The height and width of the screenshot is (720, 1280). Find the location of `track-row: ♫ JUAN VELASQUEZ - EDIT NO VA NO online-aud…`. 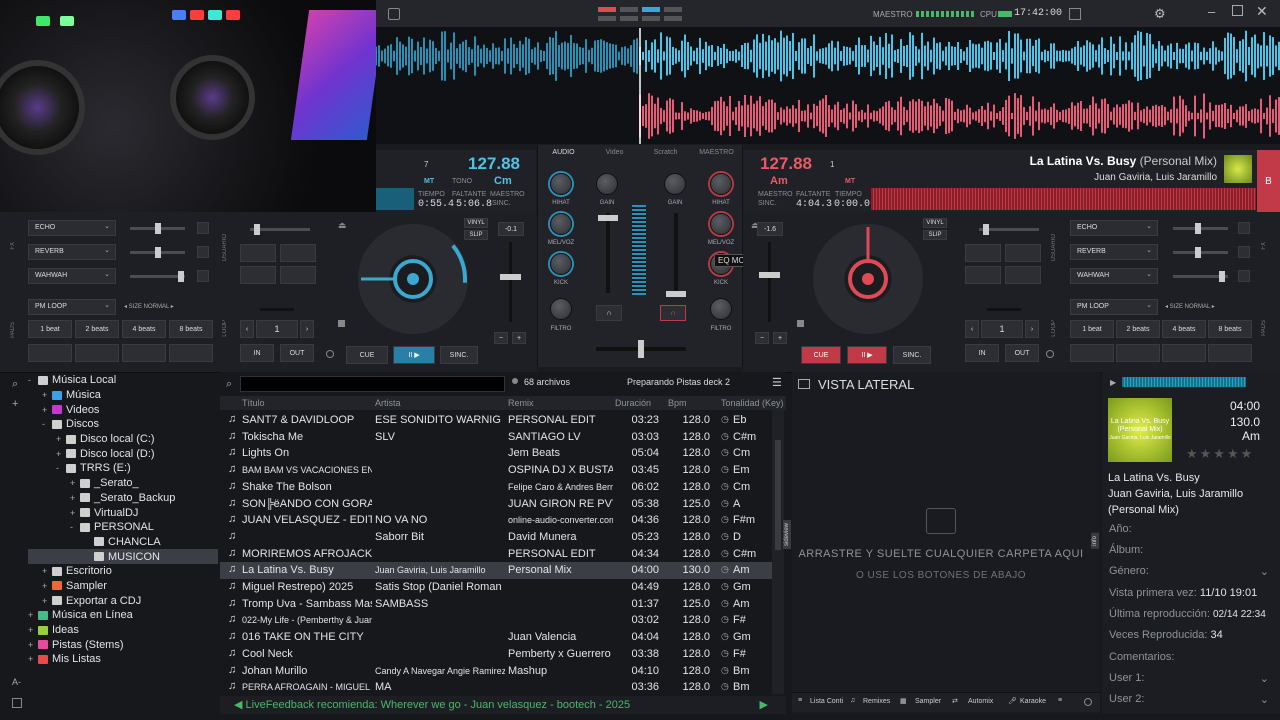

track-row: ♫ JUAN VELASQUEZ - EDIT NO VA NO online-aud… is located at coordinates (496, 520).